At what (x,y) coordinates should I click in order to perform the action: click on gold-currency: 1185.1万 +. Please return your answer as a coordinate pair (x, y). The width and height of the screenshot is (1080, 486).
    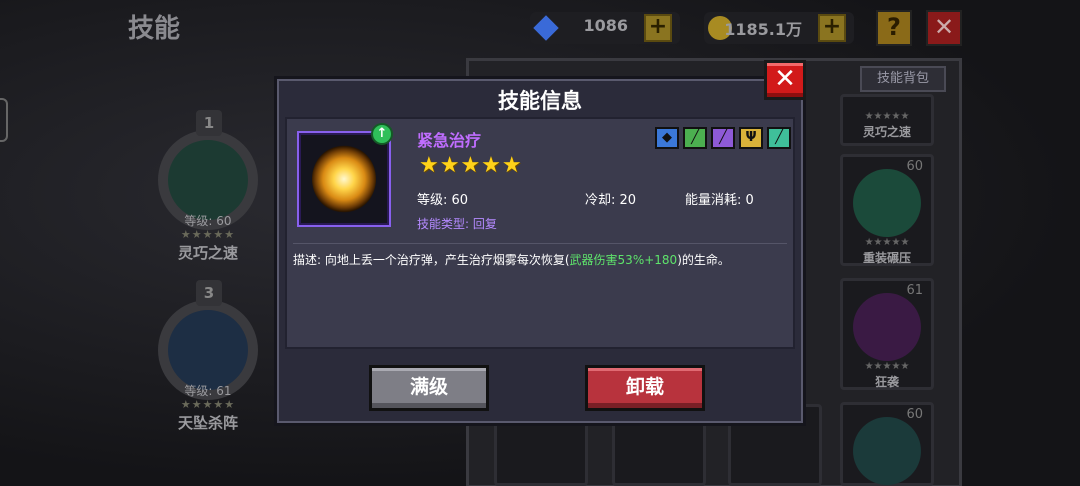
    Looking at the image, I should click on (779, 28).